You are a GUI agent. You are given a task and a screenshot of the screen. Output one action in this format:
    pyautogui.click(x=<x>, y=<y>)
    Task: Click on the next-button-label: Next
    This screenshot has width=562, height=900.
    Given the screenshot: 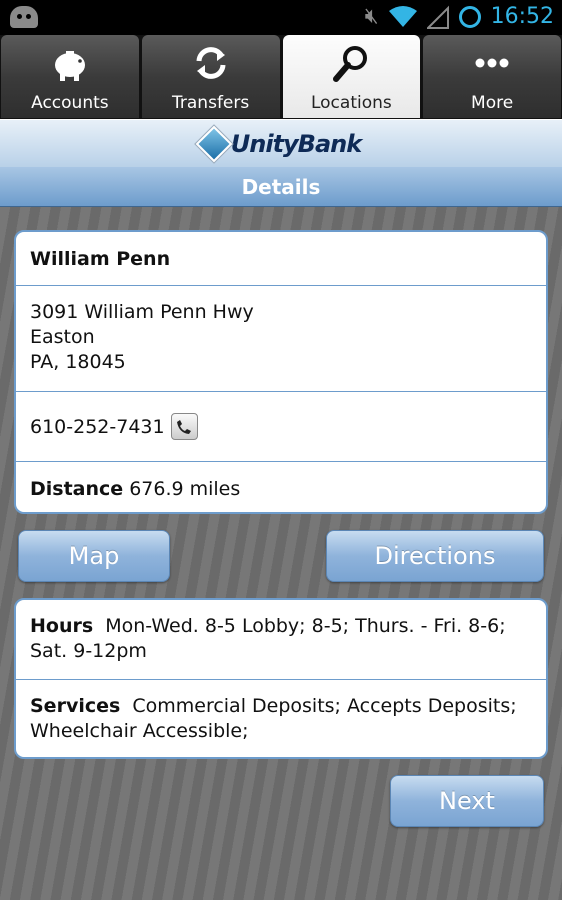 What is the action you would take?
    pyautogui.click(x=467, y=801)
    